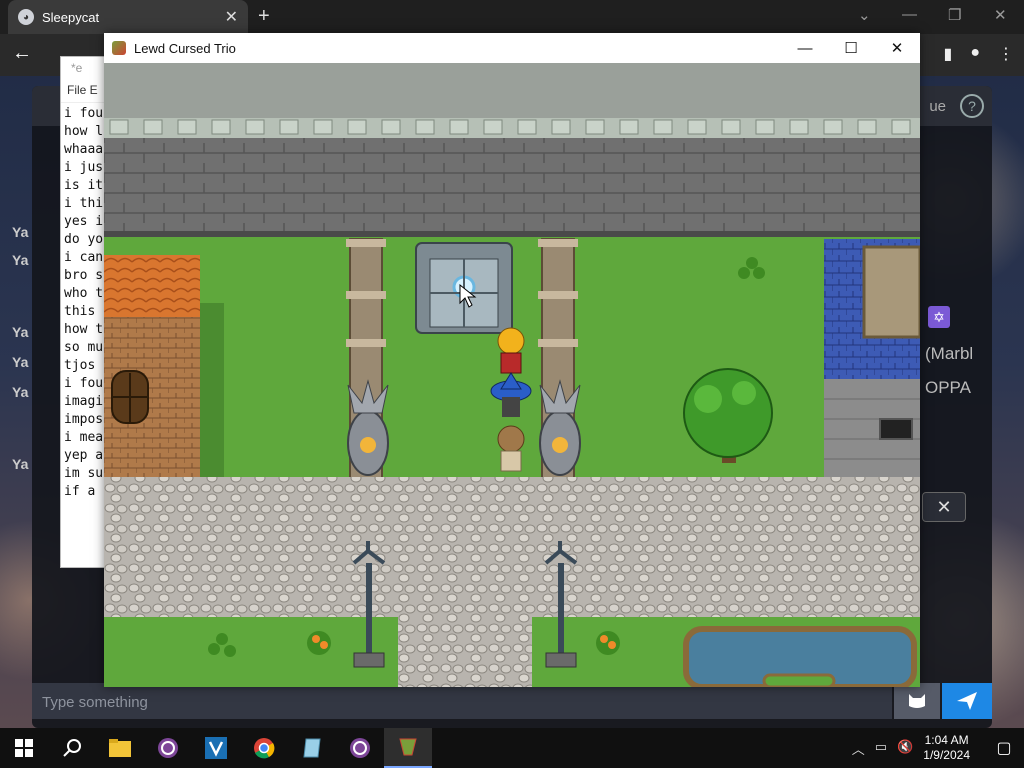 Image resolution: width=1024 pixels, height=768 pixels. I want to click on chat-close-button: ✕, so click(944, 507).